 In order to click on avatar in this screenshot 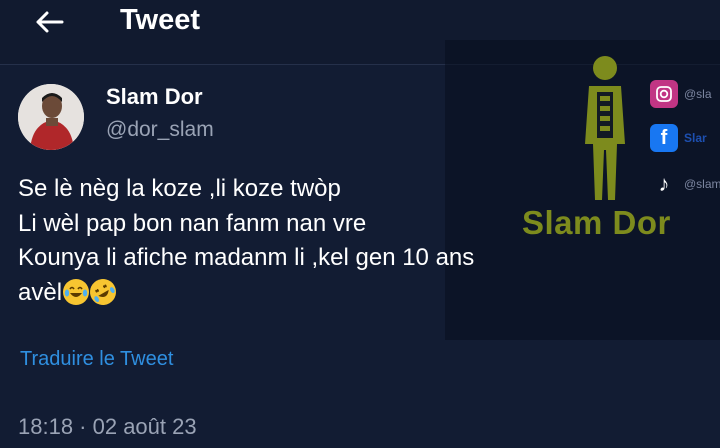, I will do `click(51, 117)`.